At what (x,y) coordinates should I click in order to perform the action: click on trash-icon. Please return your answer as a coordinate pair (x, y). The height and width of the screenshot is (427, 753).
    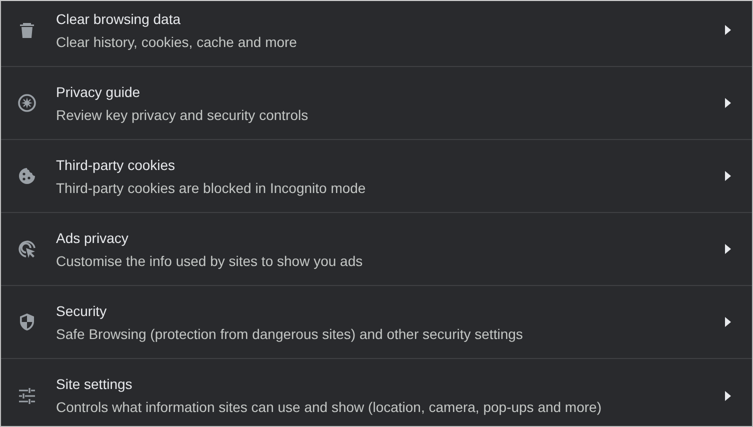
    Looking at the image, I should click on (27, 30).